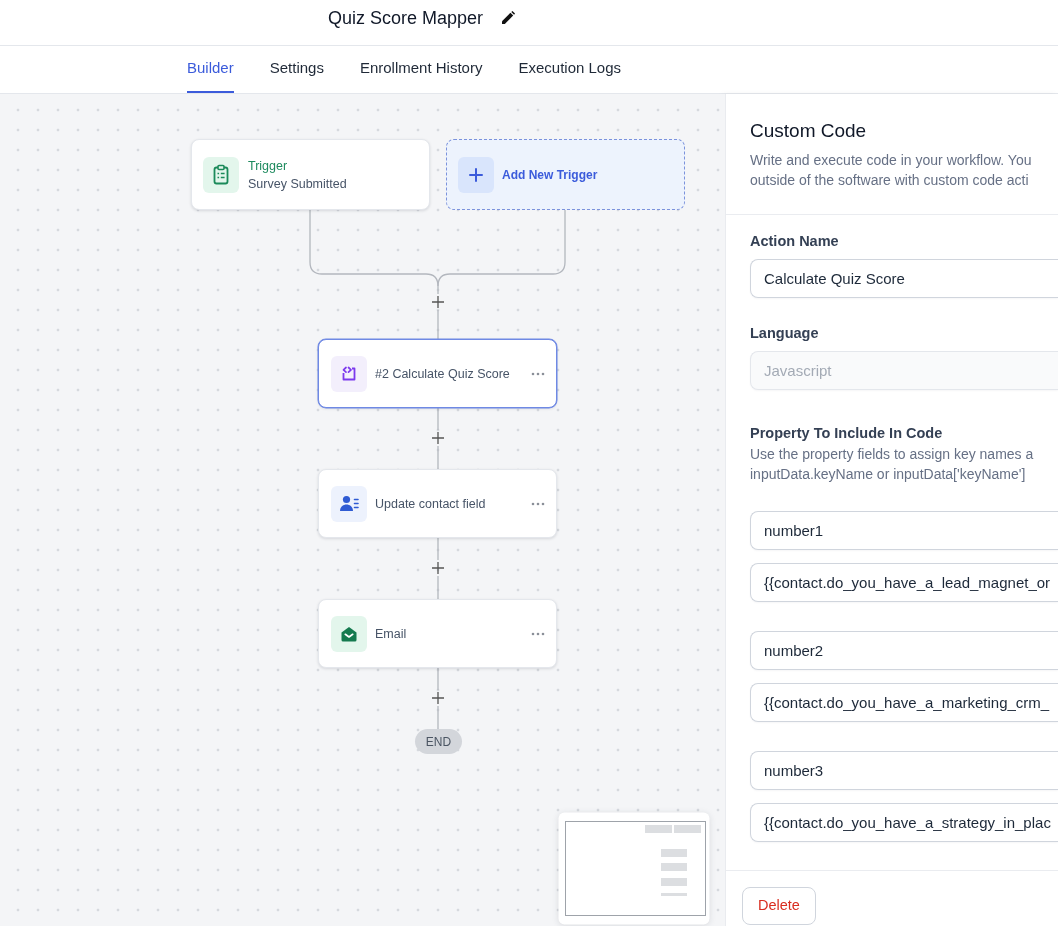 This screenshot has width=1058, height=926. What do you see at coordinates (508, 18) in the screenshot?
I see `pencil-icon` at bounding box center [508, 18].